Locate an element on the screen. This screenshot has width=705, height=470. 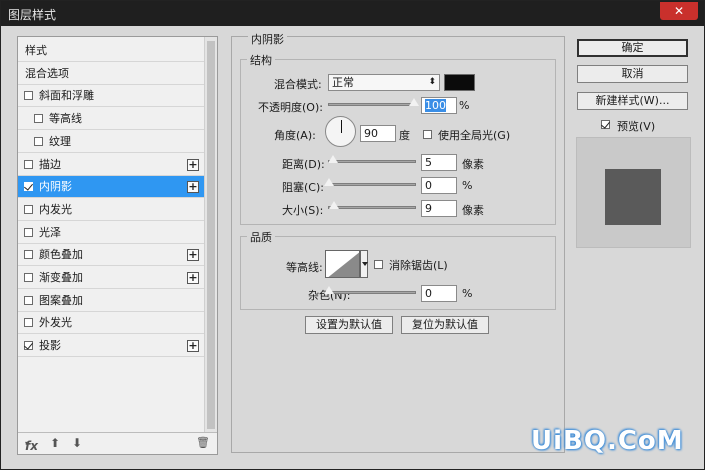
choke-input: 0 is located at coordinates (439, 185).